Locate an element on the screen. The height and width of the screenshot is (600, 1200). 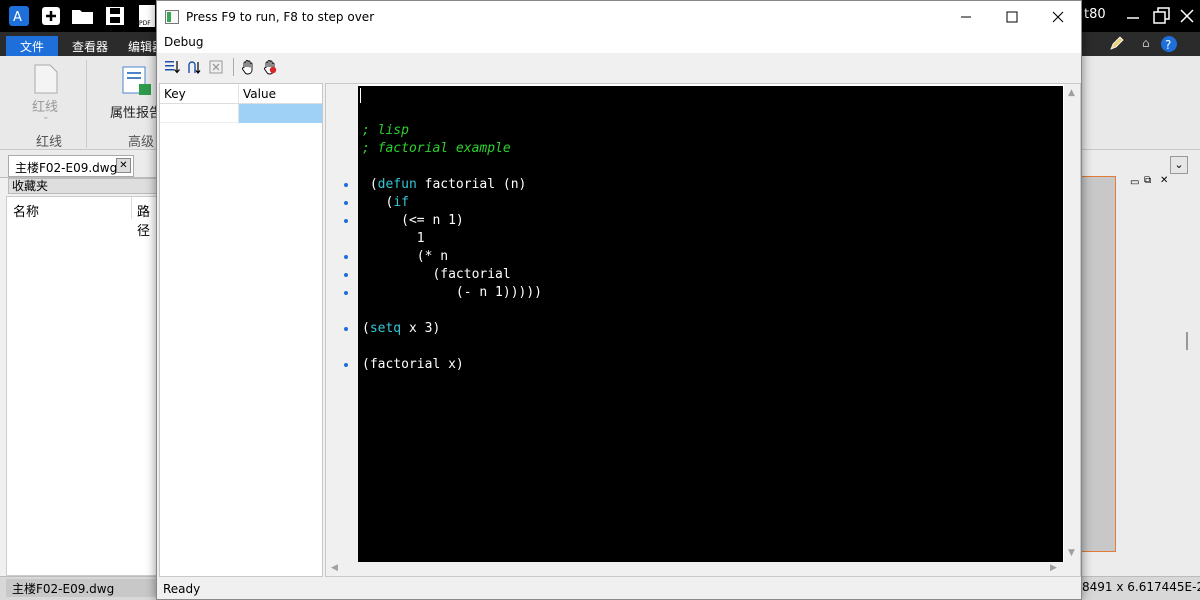
breakpoint-gutter is located at coordinates (342, 323).